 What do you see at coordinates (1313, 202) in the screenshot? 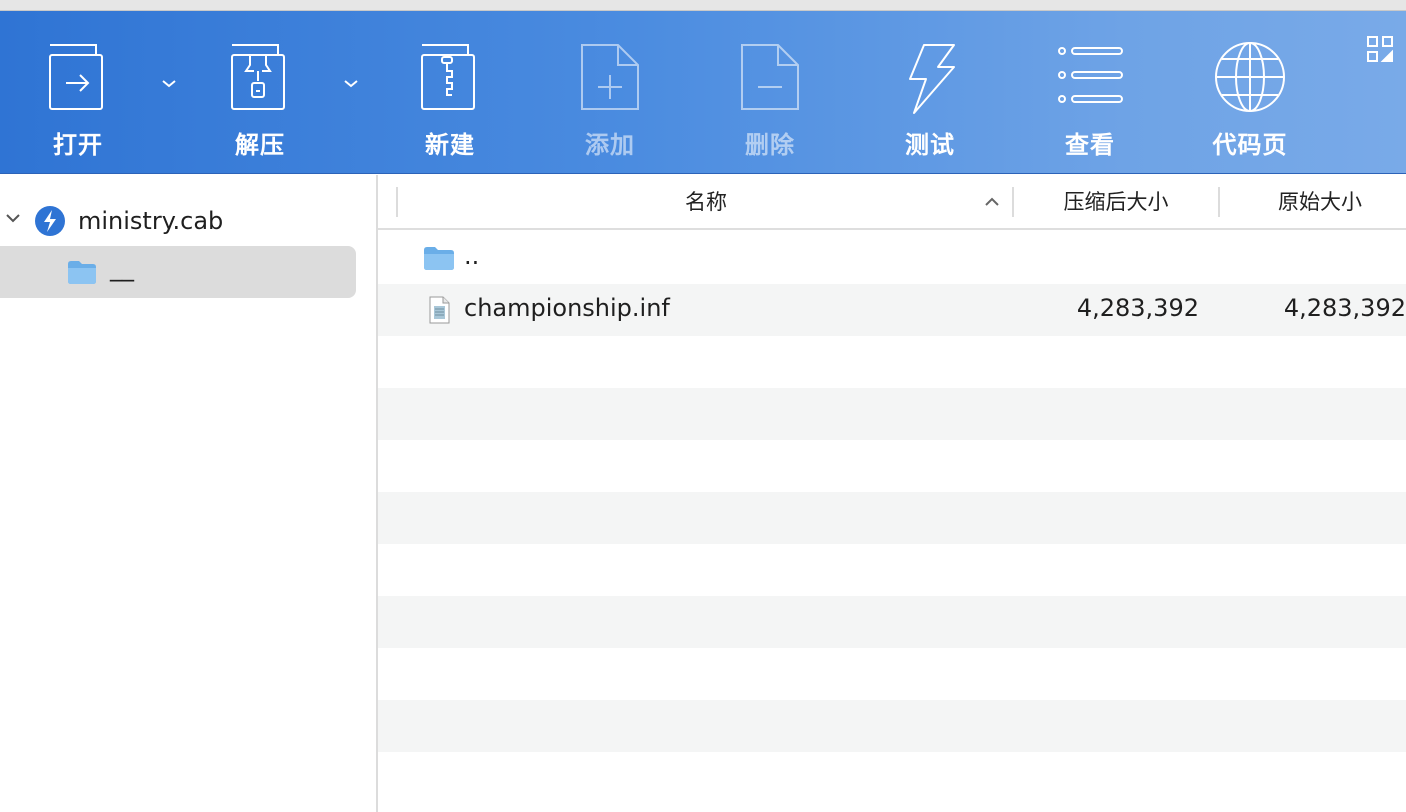
I see `column-header-original-size: 原始大小` at bounding box center [1313, 202].